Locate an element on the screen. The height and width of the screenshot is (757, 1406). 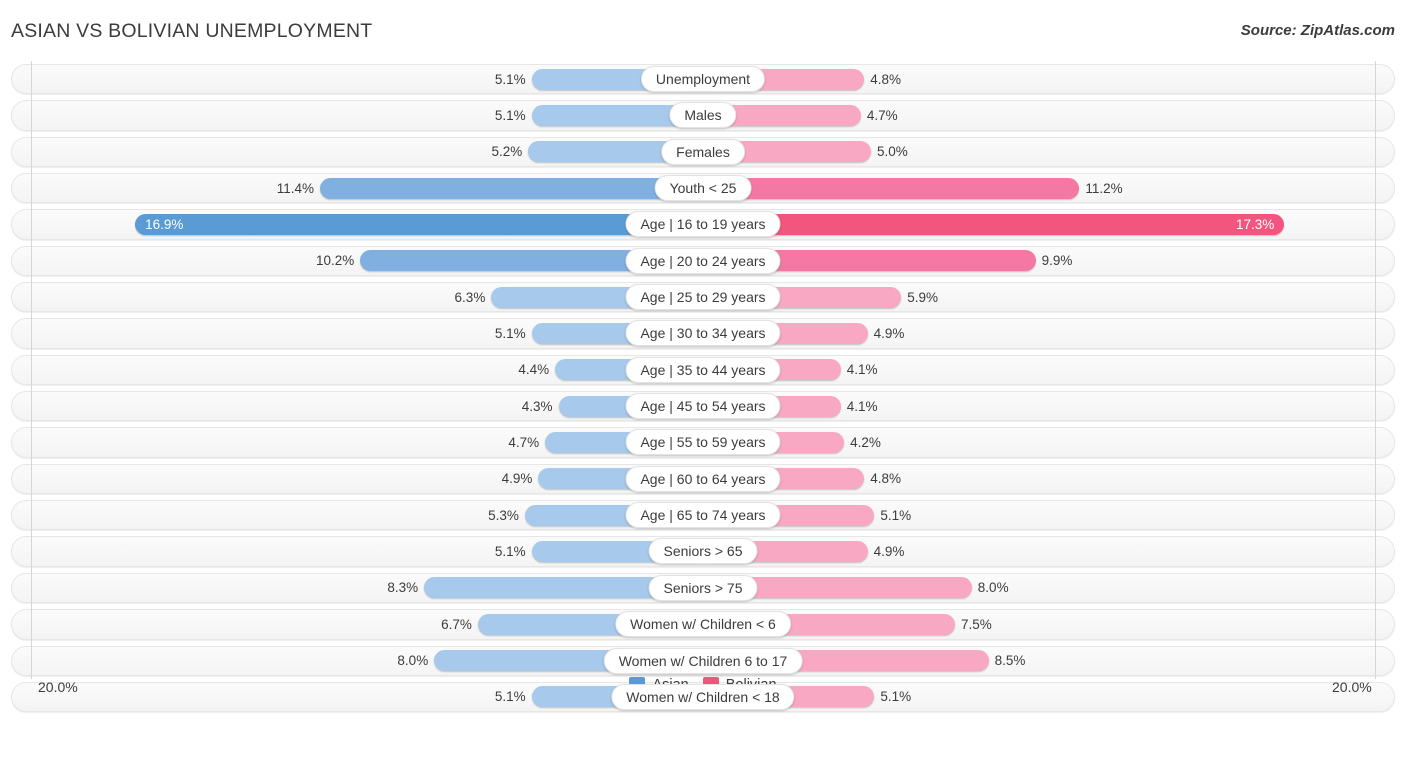
chart-row: 5.1% 4.8% Unemployment is located at coordinates (703, 79).